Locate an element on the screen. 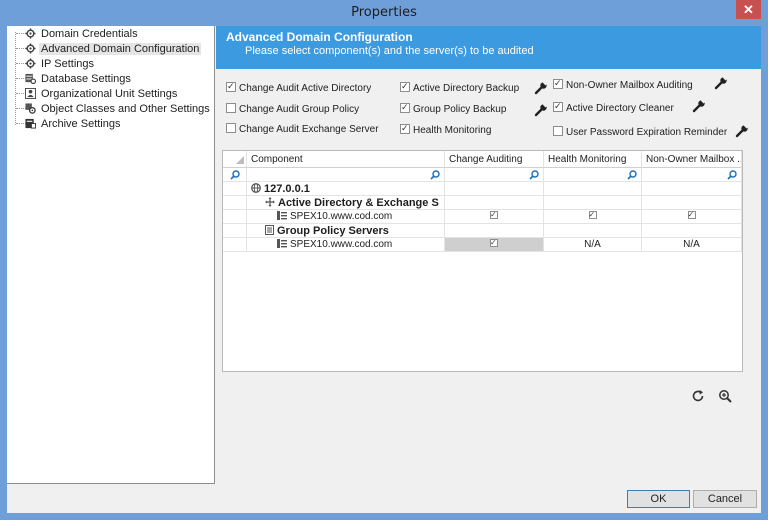 The width and height of the screenshot is (768, 520). component-name: Active Directory & Exchange S is located at coordinates (358, 203).